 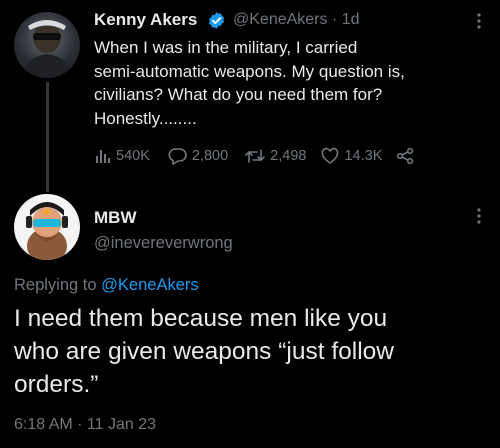 I want to click on author-name: Kenny Akers, so click(x=145, y=20).